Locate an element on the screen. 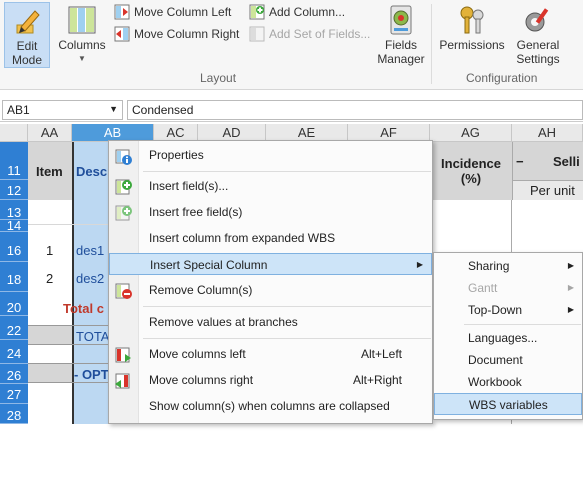 The image size is (583, 482). submenu-item-workbook: Workbook is located at coordinates (508, 382).